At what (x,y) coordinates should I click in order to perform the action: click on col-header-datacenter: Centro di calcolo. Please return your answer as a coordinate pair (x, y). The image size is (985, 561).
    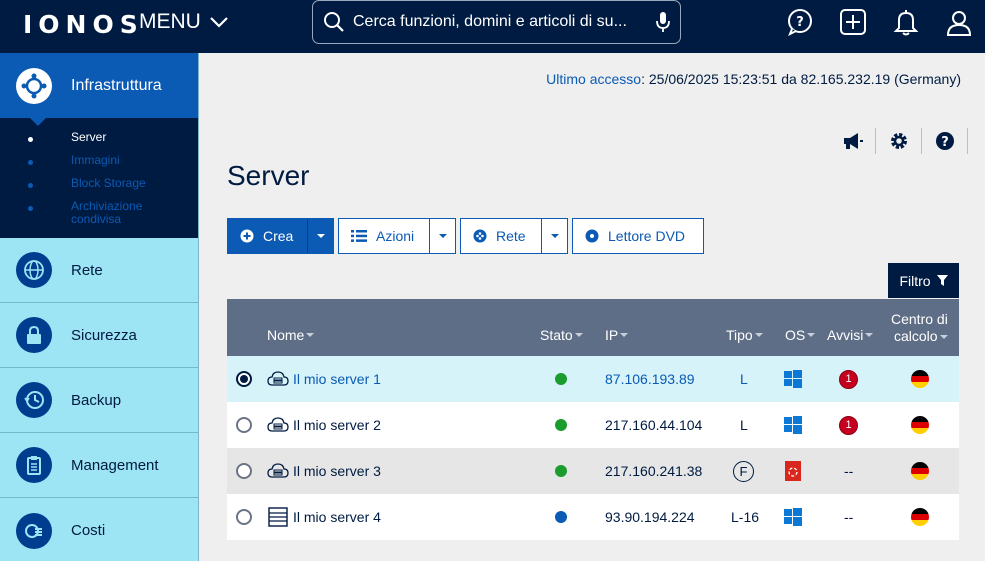
    Looking at the image, I should click on (919, 328).